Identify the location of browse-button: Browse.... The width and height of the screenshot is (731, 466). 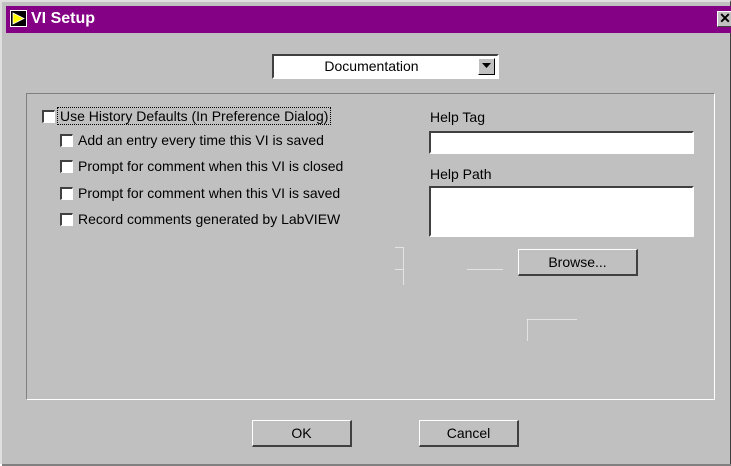
(578, 262).